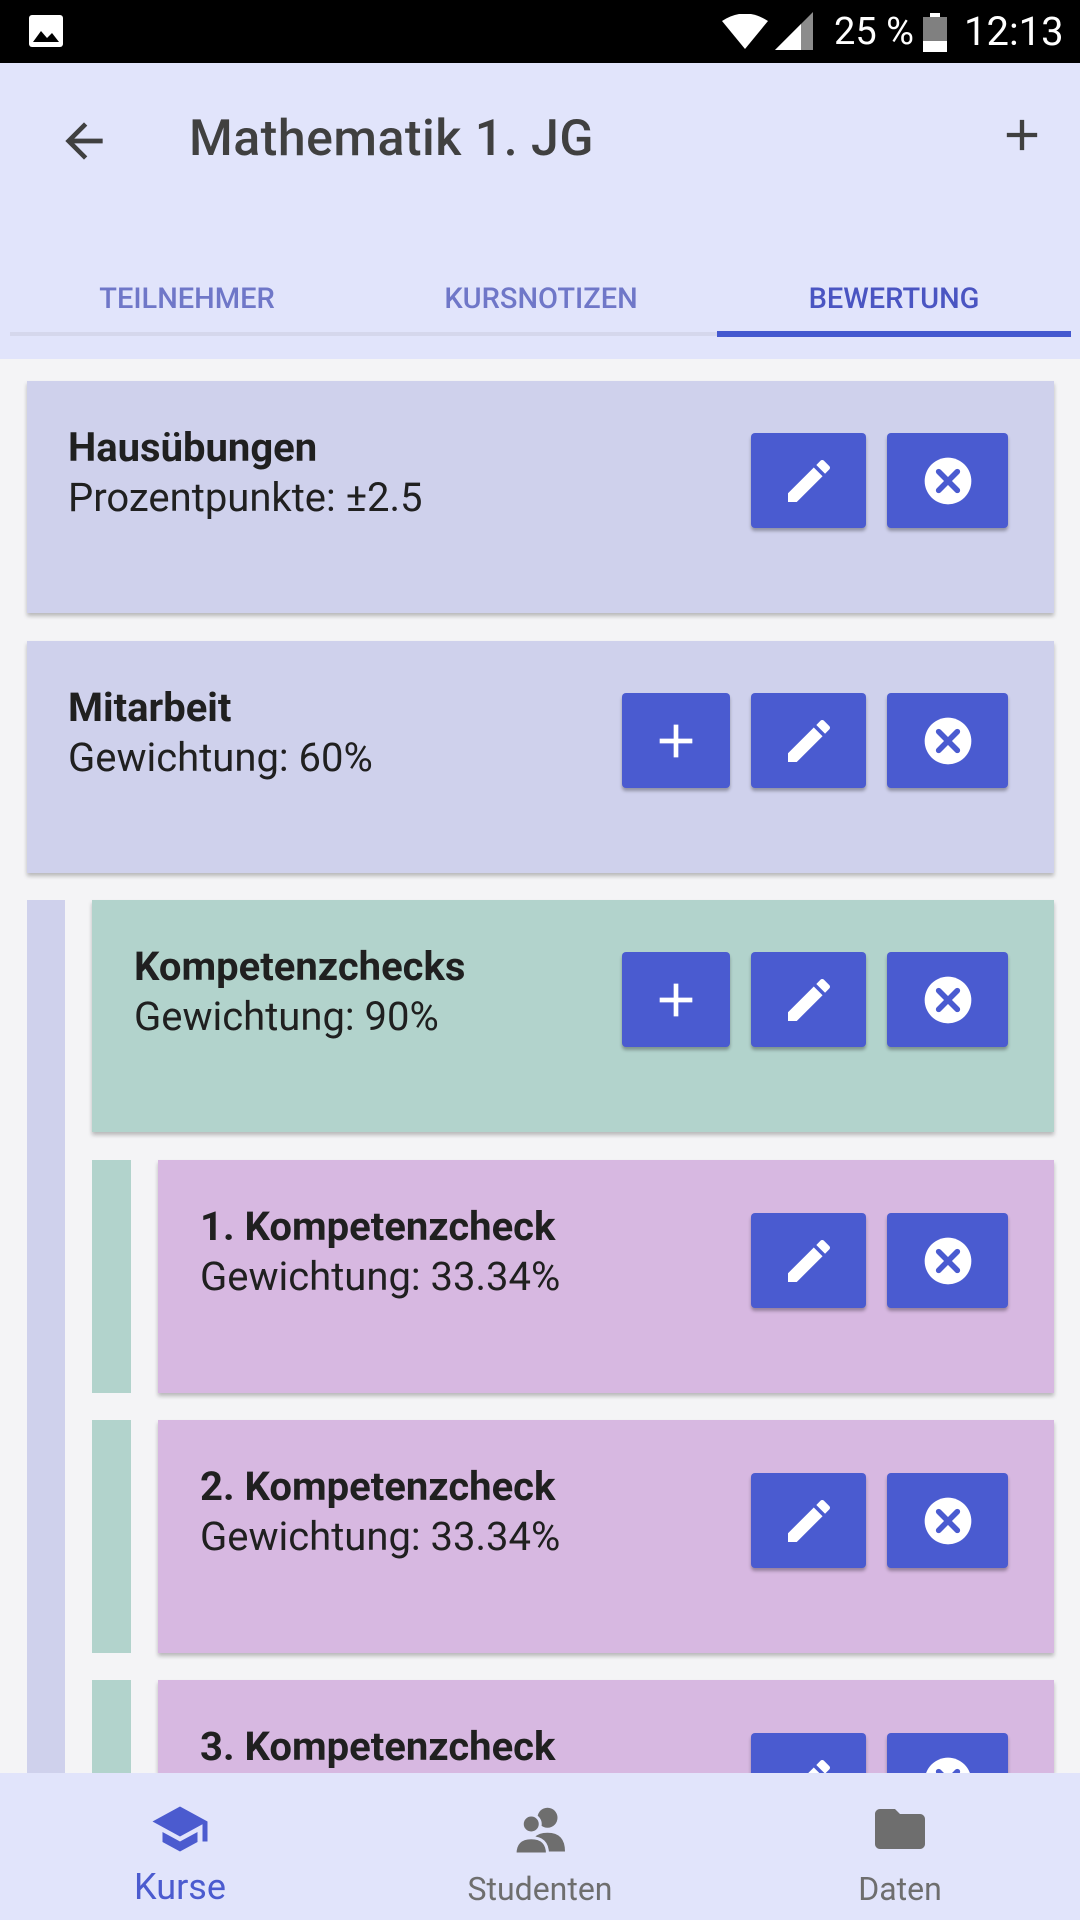 The height and width of the screenshot is (1920, 1080). I want to click on grading-card-kompetenzcheck-3: 3. Kompetenzcheck, so click(606, 1726).